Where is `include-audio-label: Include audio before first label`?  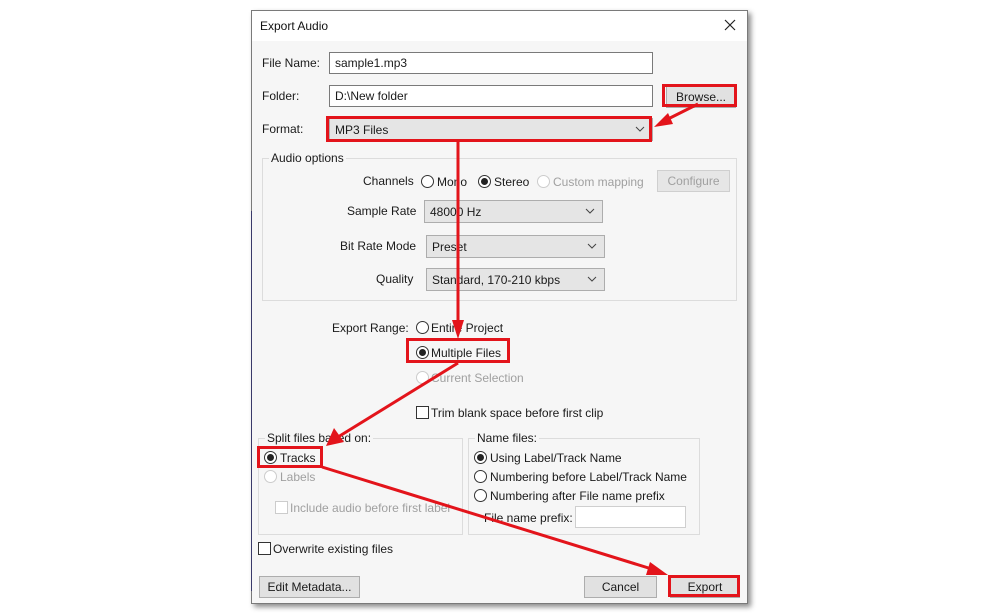
include-audio-label: Include audio before first label is located at coordinates (370, 508).